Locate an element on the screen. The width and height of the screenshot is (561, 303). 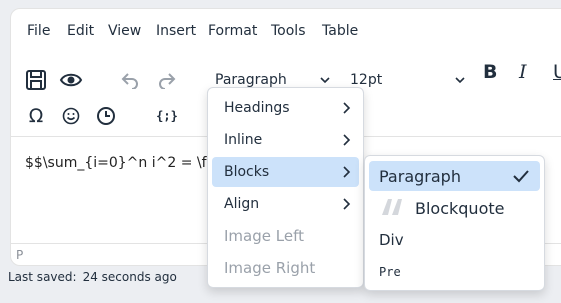
format-menu-item-image-right: Image Right is located at coordinates (285, 268).